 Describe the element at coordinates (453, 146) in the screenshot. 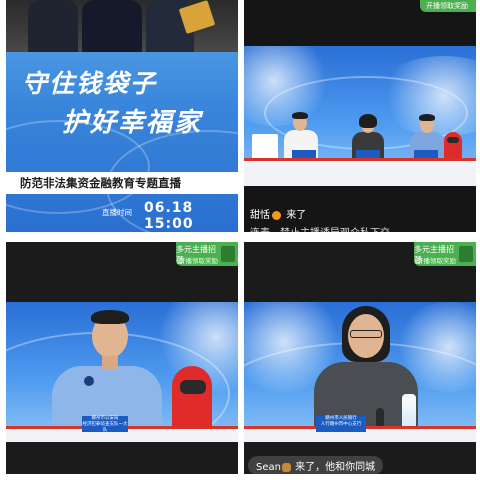

I see `mascot-figure` at that location.